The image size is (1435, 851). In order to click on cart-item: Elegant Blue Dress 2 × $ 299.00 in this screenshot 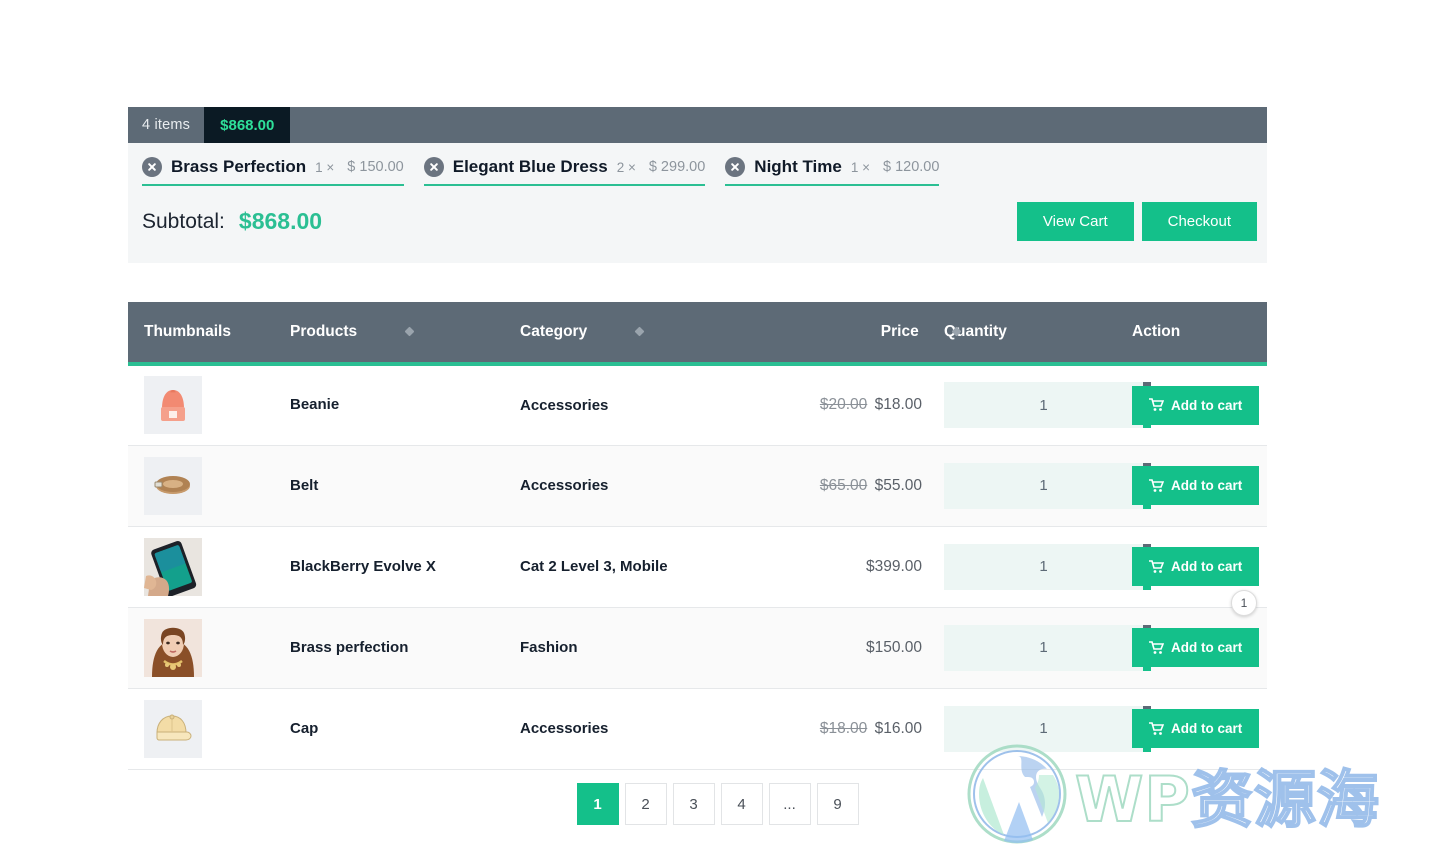, I will do `click(564, 171)`.